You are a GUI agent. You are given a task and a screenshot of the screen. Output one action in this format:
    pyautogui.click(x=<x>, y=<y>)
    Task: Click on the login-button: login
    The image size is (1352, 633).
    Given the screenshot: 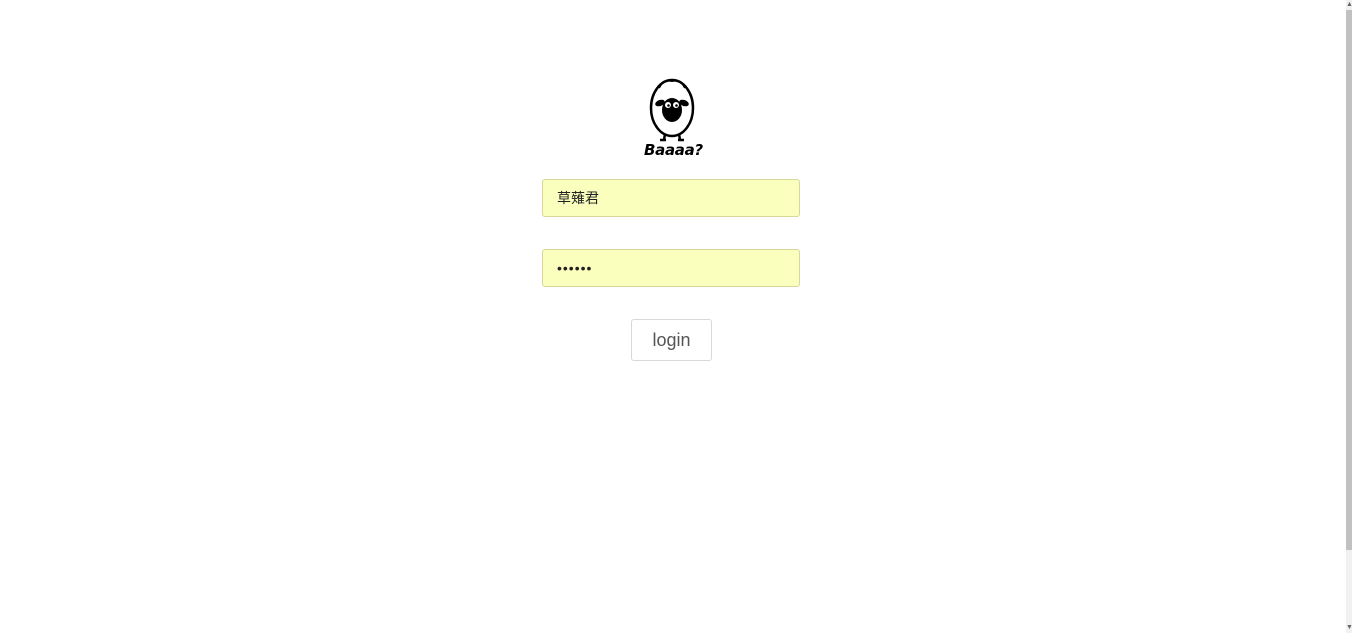 What is the action you would take?
    pyautogui.click(x=671, y=340)
    